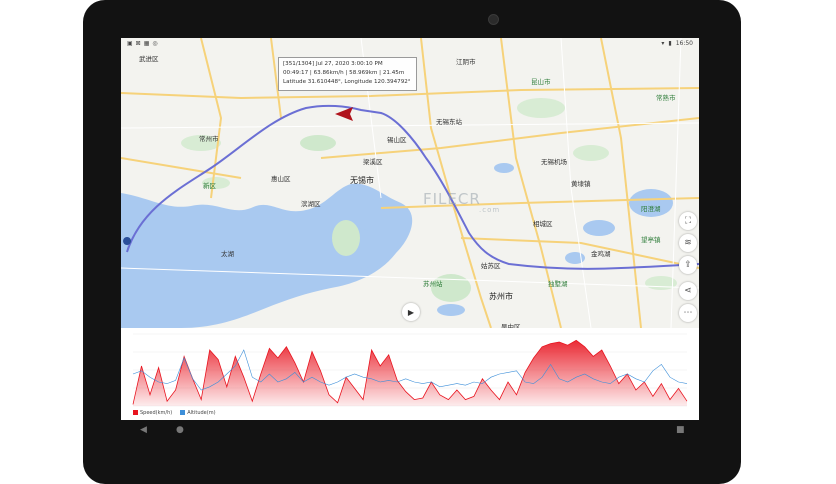 The width and height of the screenshot is (836, 484). Describe the element at coordinates (581, 184) in the screenshot. I see `map-label: 黄埭镇` at that location.